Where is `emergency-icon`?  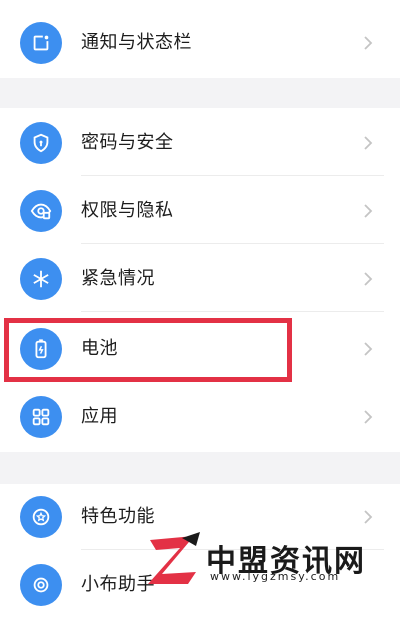
emergency-icon is located at coordinates (41, 279).